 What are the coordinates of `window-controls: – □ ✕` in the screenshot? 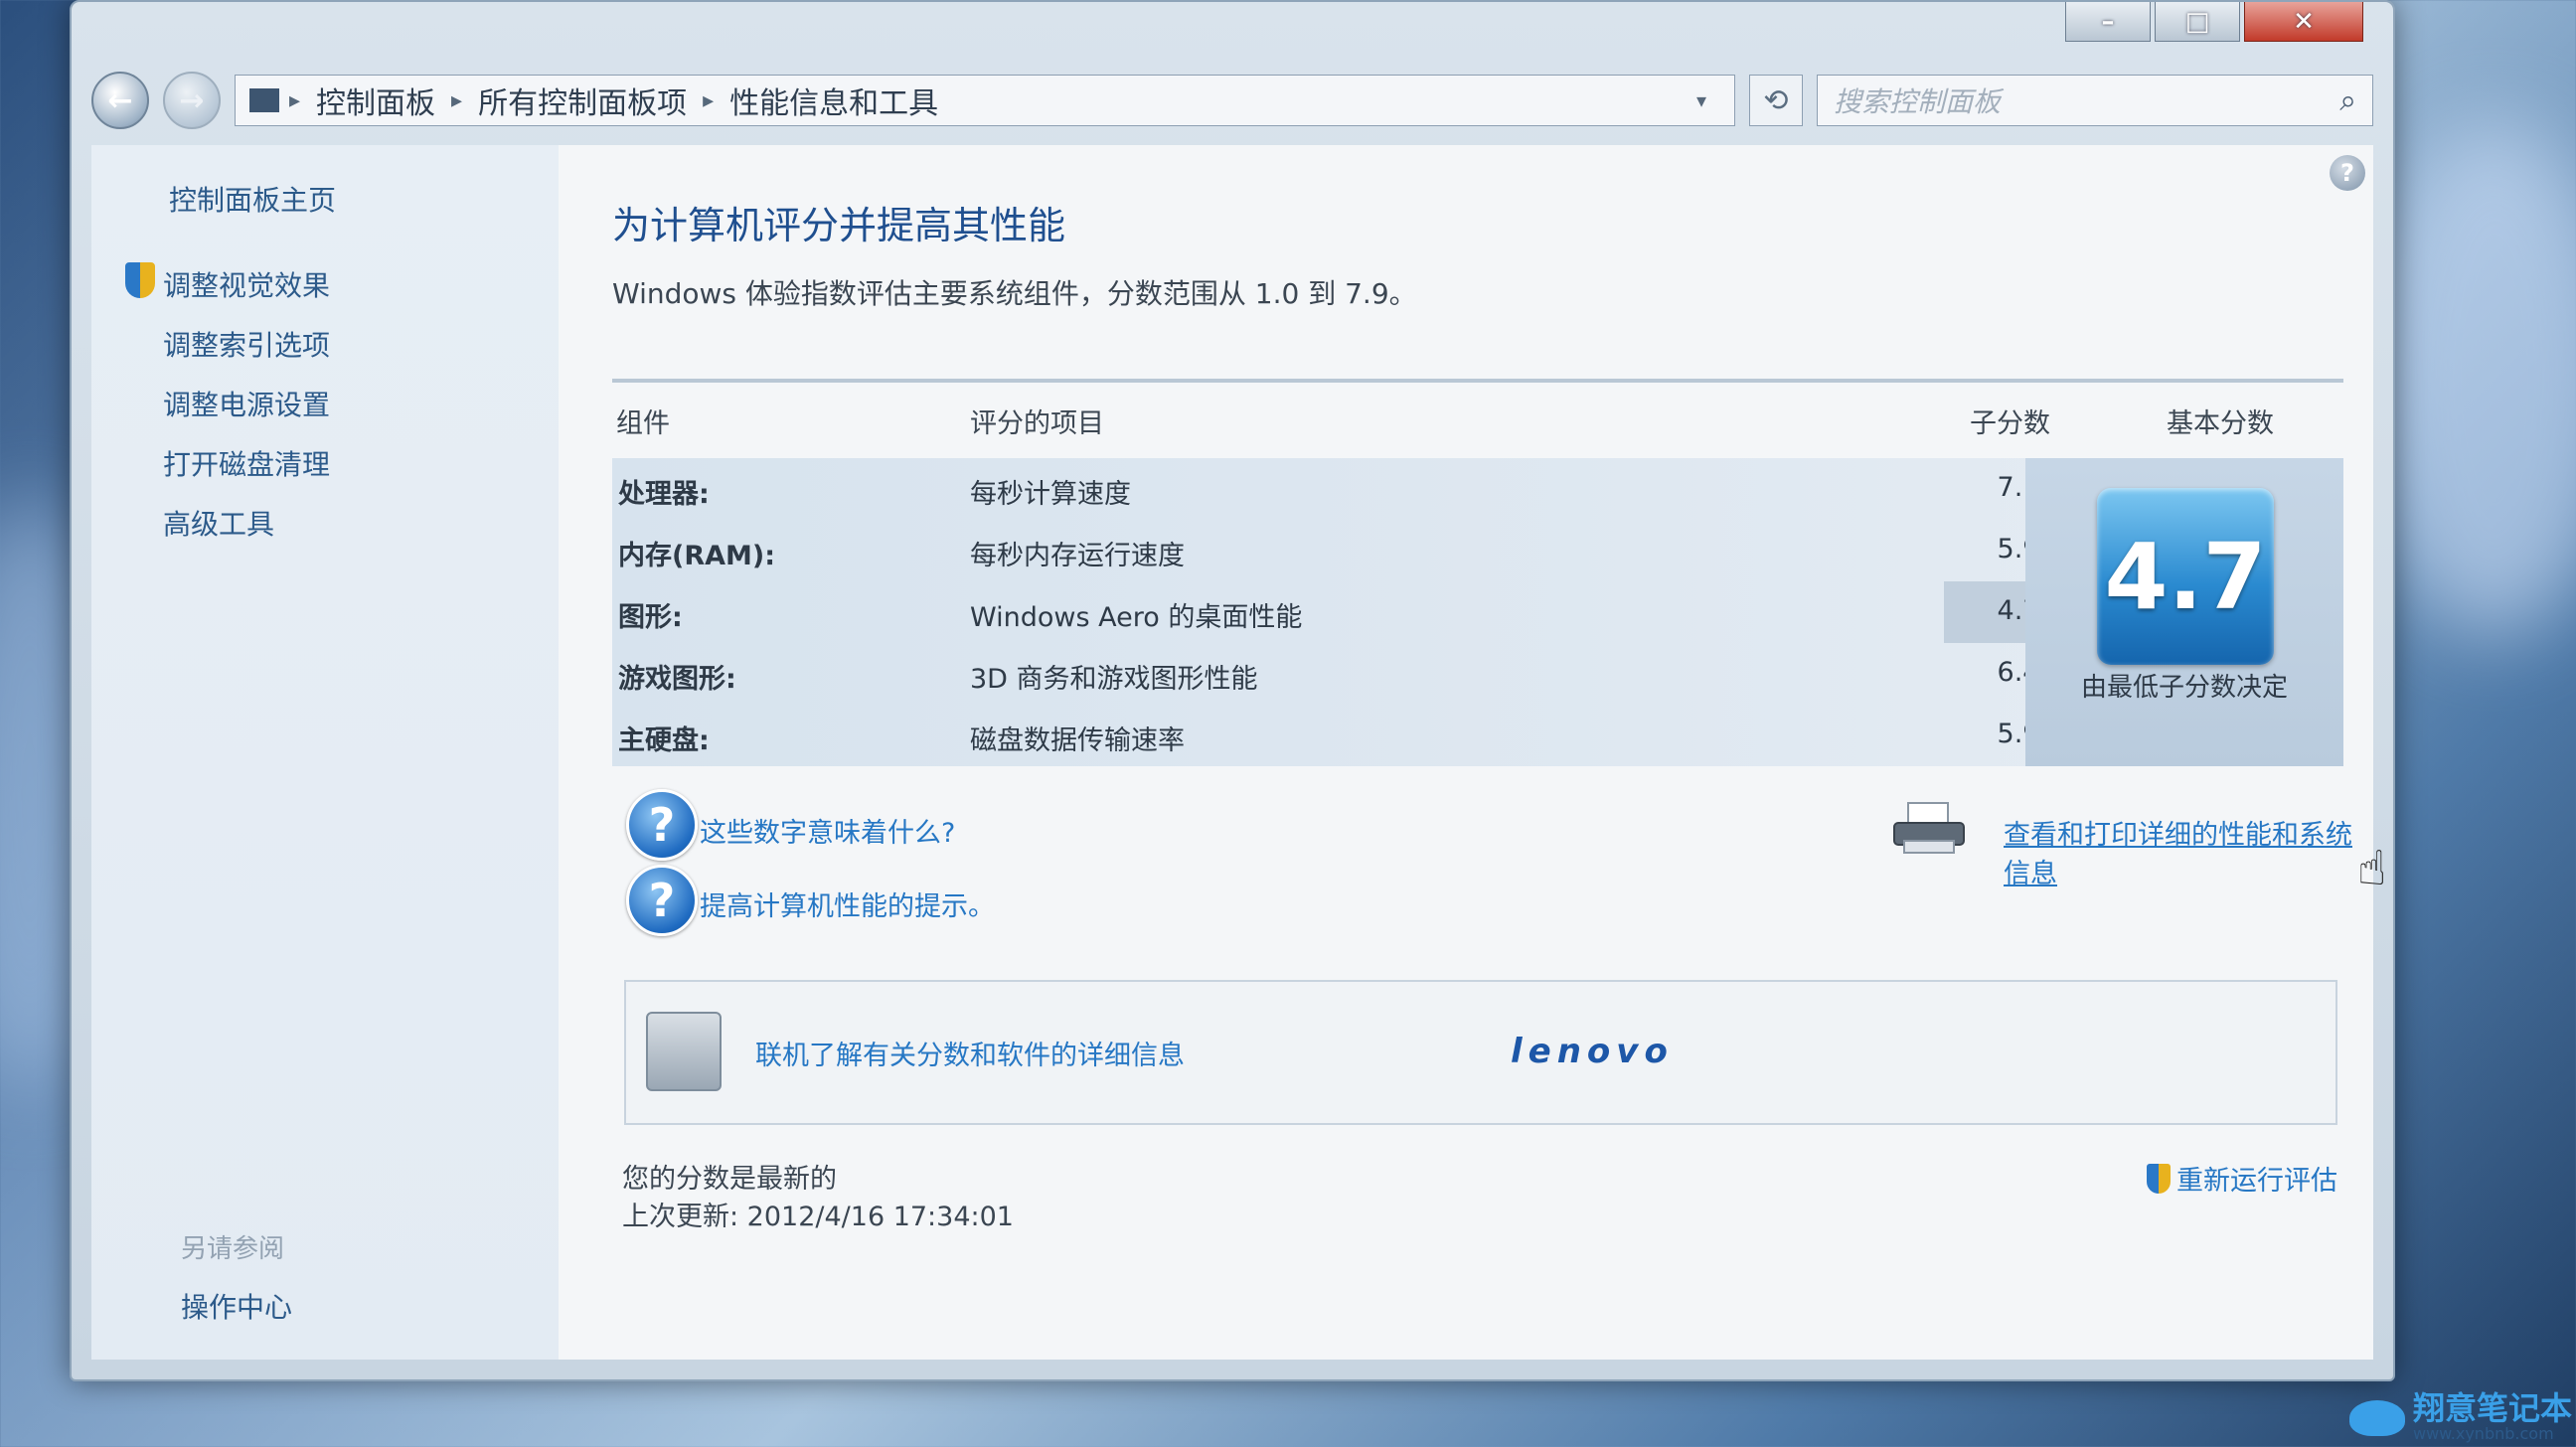 It's located at (2214, 22).